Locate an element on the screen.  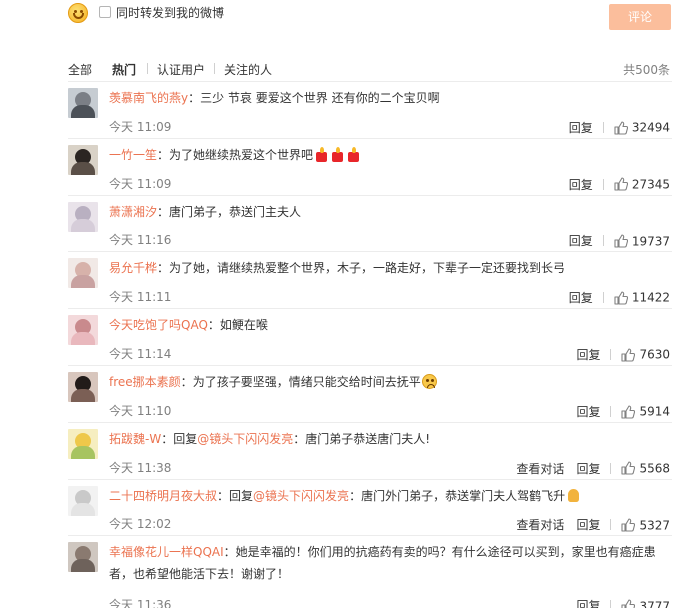
comment-time: 今天 11:36 is located at coordinates (140, 603).